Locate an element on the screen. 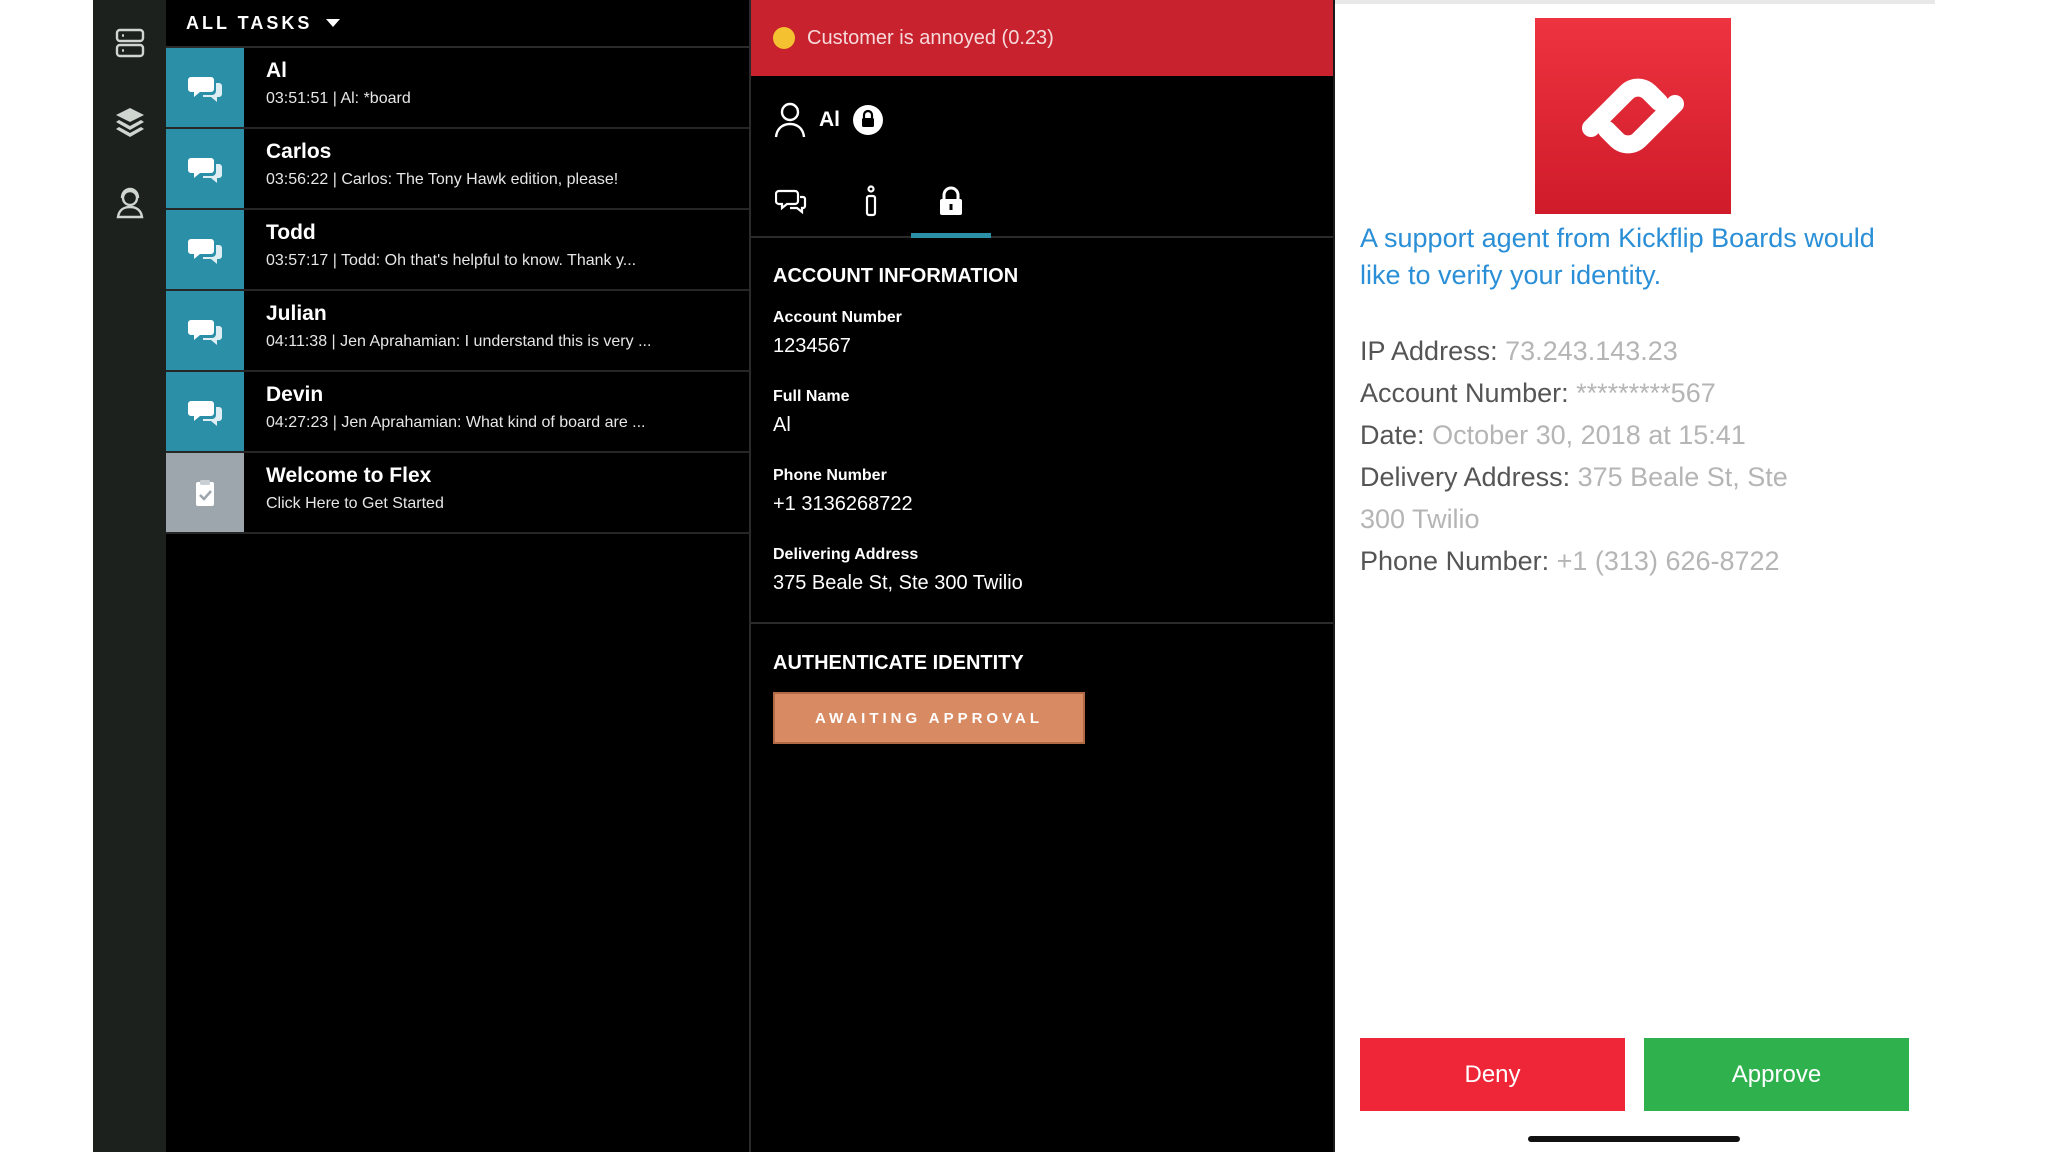 This screenshot has width=2048, height=1152. detail-key: Date: is located at coordinates (1392, 435).